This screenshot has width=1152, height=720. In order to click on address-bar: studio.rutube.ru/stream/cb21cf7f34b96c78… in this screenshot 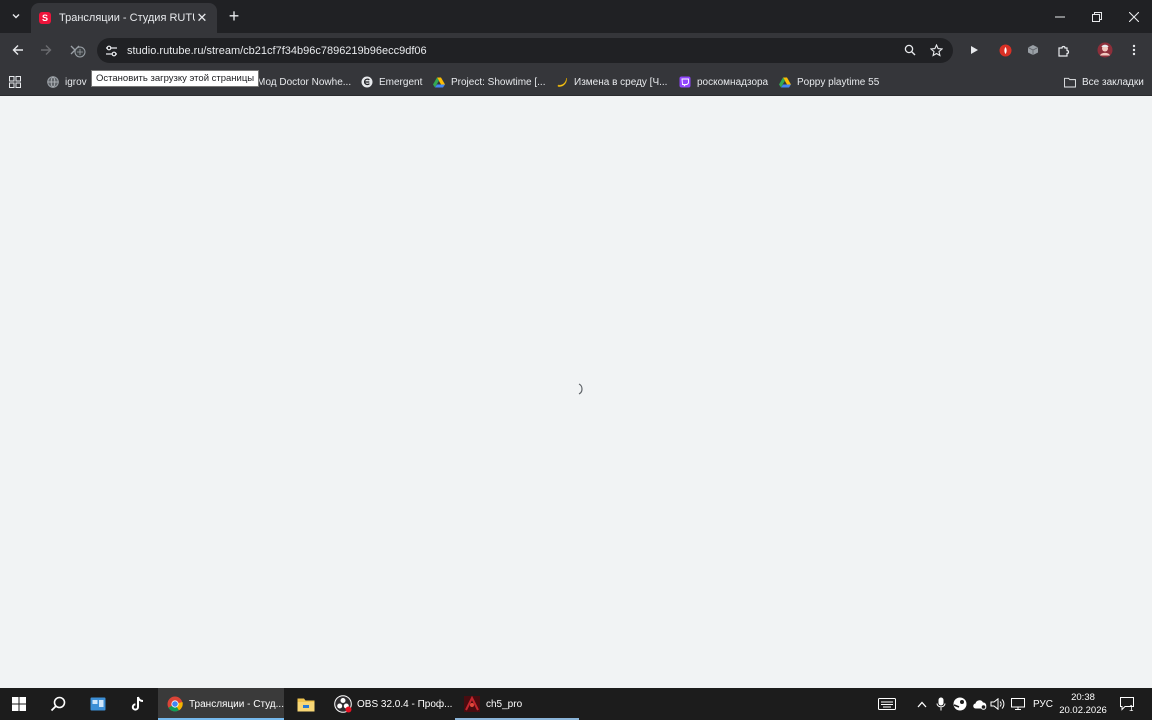, I will do `click(525, 50)`.